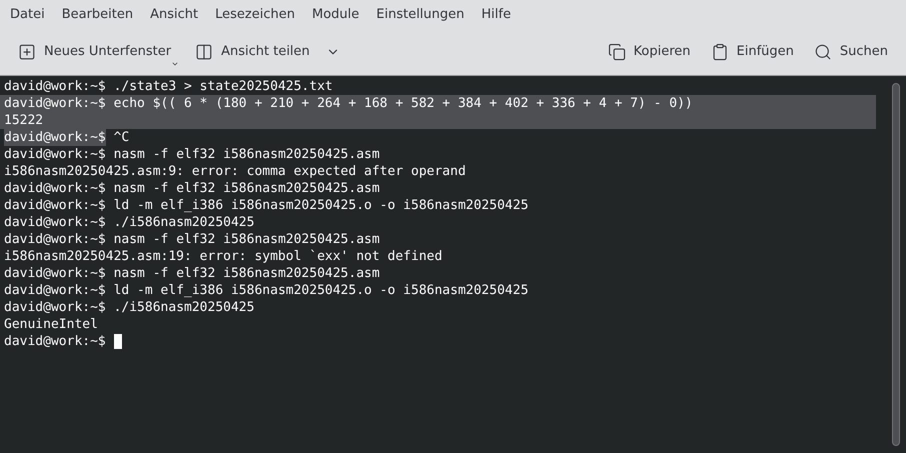  What do you see at coordinates (51, 324) in the screenshot?
I see `output-text: GenuineIntel` at bounding box center [51, 324].